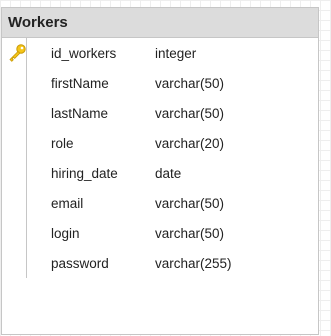 The image size is (331, 336). I want to click on column-row-password: password varchar(255), so click(160, 263).